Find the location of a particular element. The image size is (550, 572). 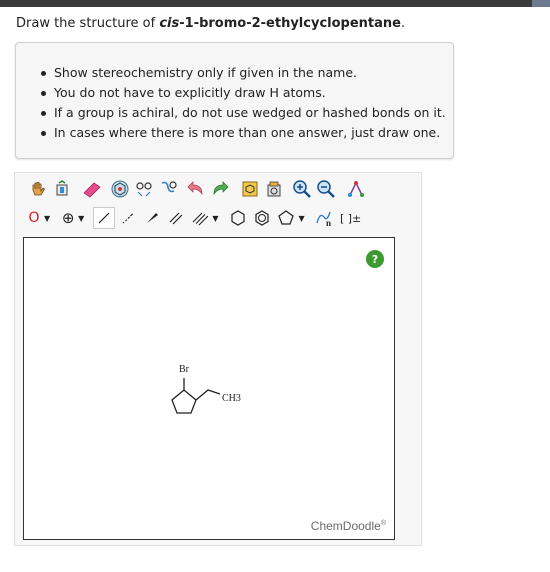

chemdoodle-brand: ChemDoodle® is located at coordinates (348, 526).